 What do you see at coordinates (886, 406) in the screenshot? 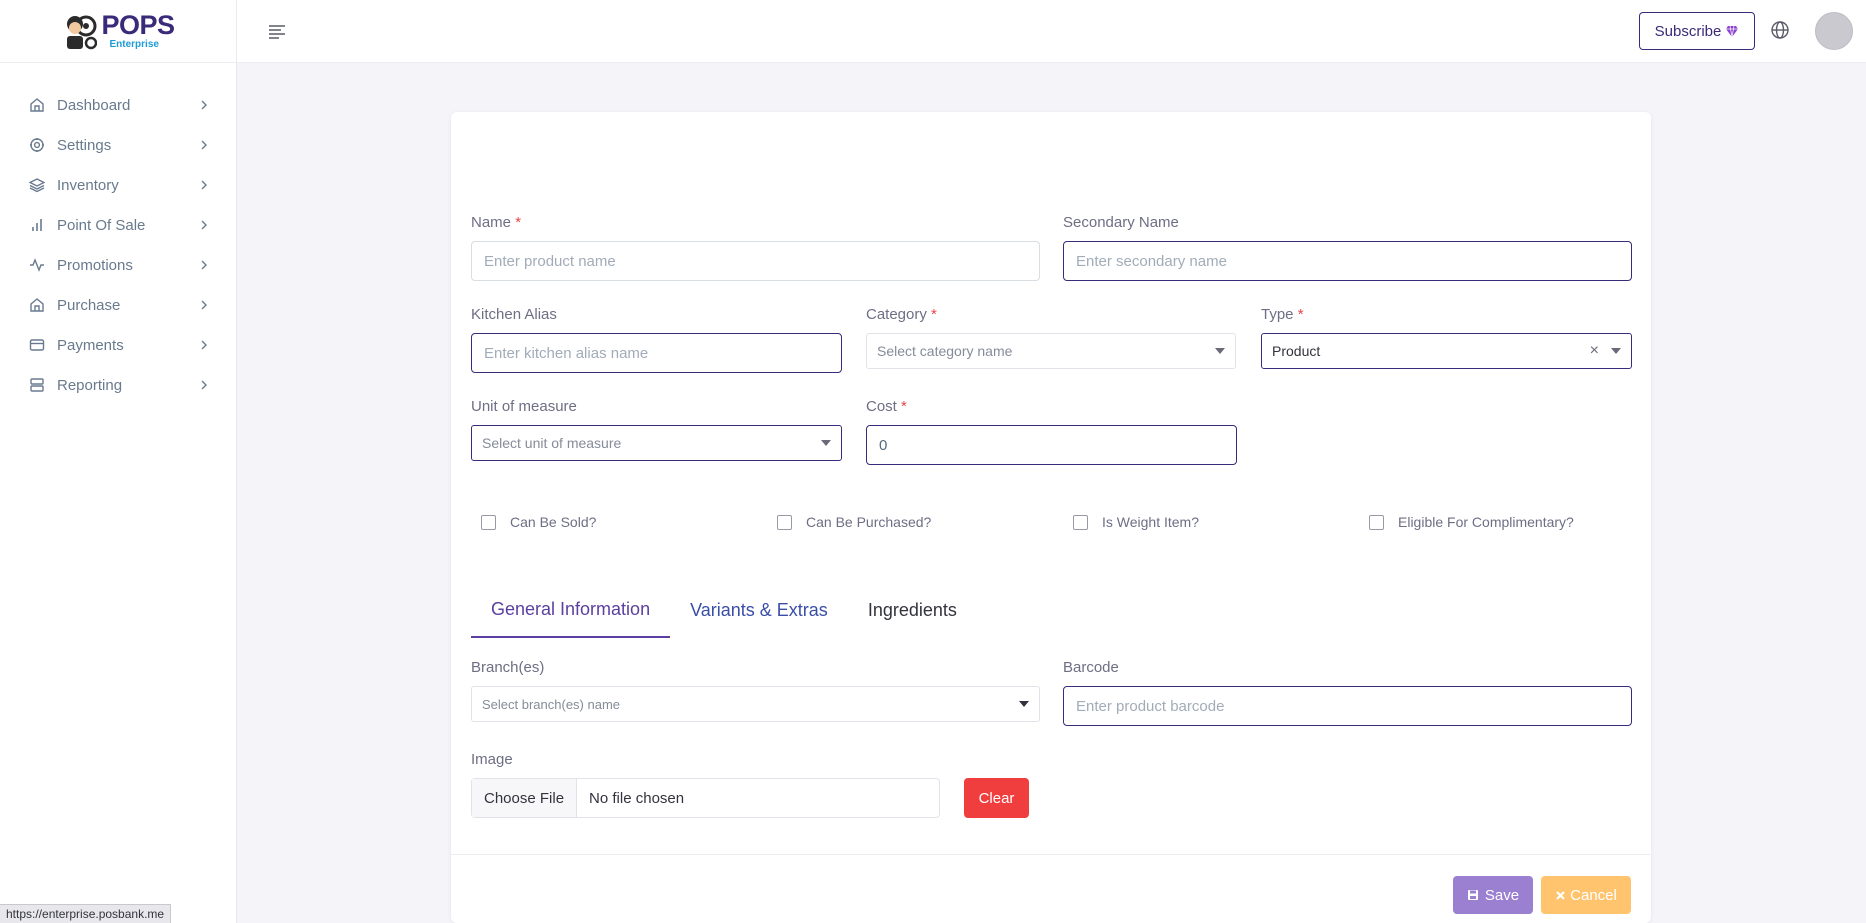
I see `cost-label: Cost *` at bounding box center [886, 406].